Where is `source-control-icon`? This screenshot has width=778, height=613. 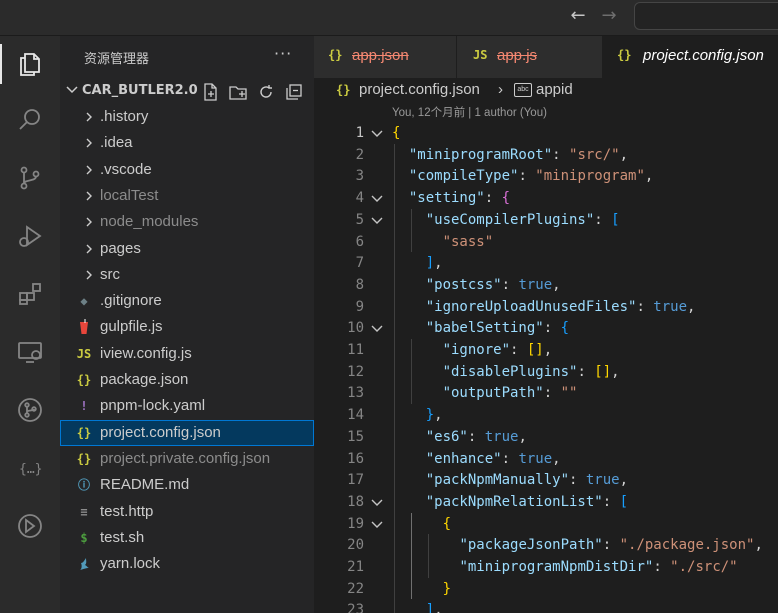 source-control-icon is located at coordinates (30, 178).